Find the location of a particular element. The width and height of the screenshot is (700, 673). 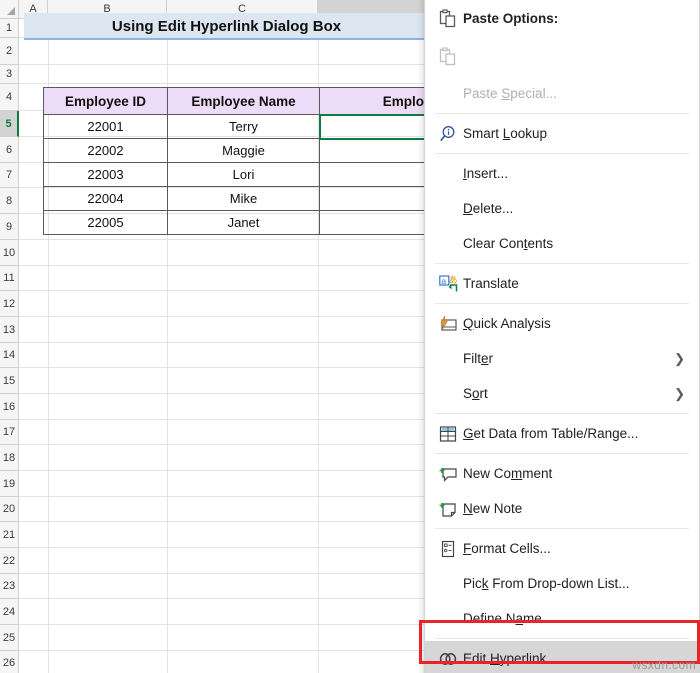

menu-item-label: Paste Options: is located at coordinates (511, 18).